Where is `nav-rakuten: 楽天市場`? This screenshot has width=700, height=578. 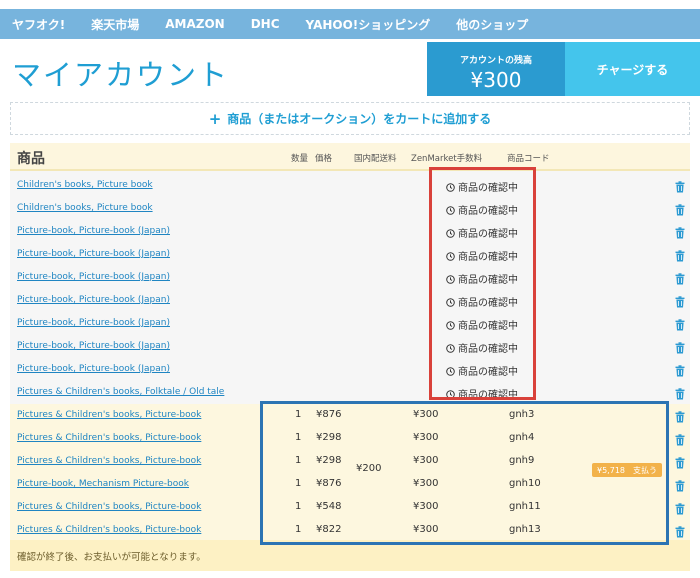
nav-rakuten: 楽天市場 is located at coordinates (115, 24).